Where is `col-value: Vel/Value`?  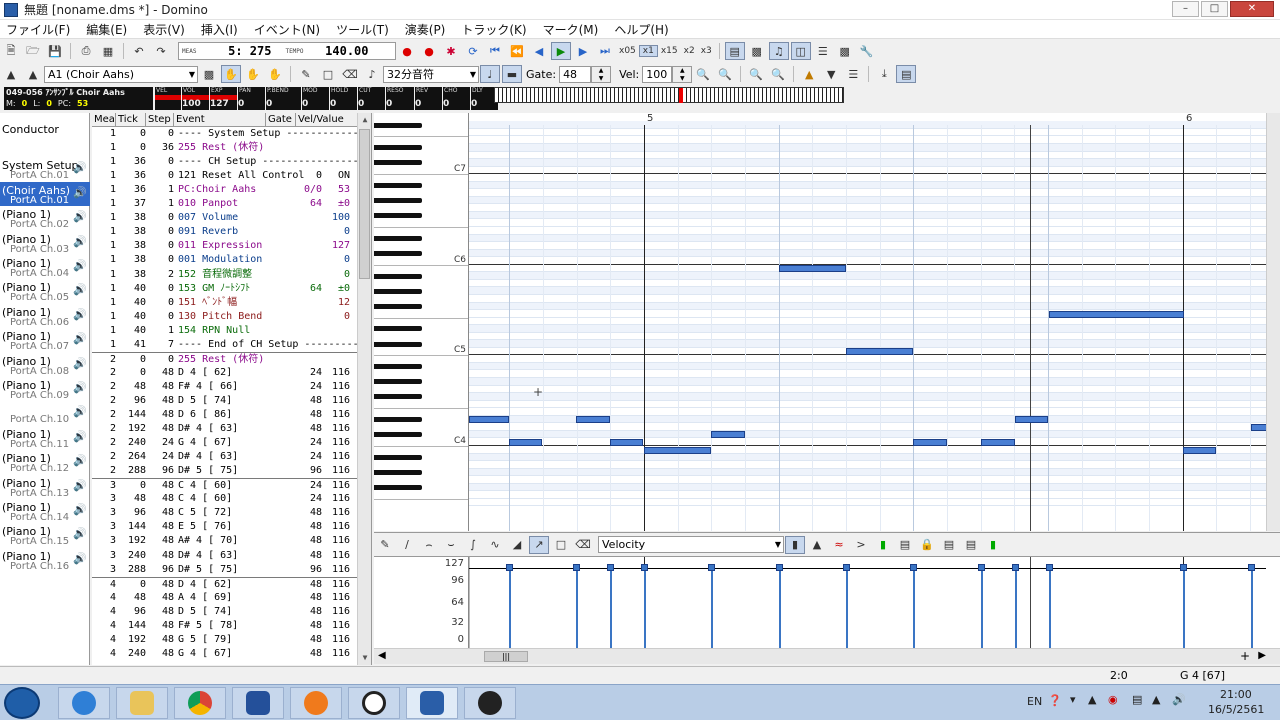 col-value: Vel/Value is located at coordinates (327, 119).